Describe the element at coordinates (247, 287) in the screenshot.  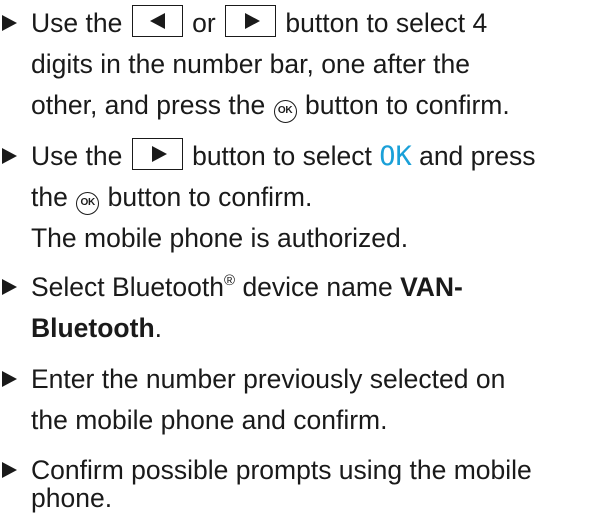
I see `step-line: Select Bluetooth® device name VAN-` at that location.